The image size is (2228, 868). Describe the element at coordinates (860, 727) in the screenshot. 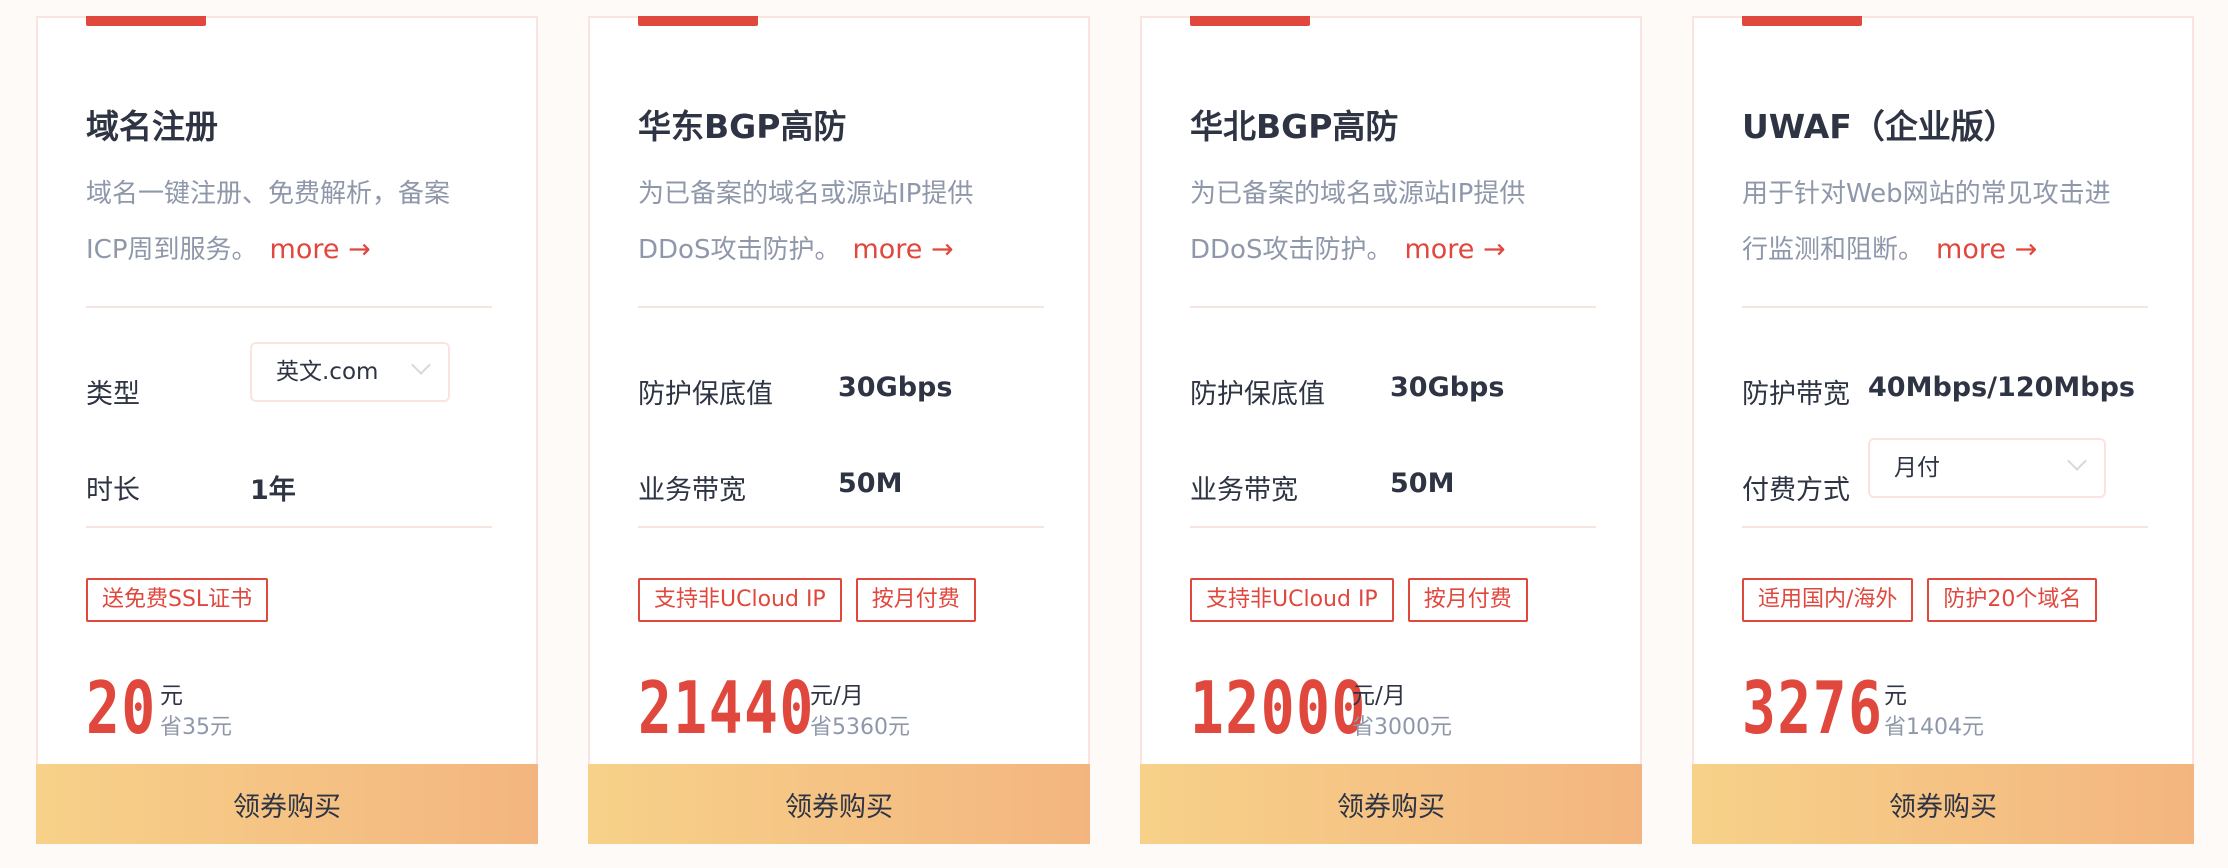

I see `savings-text: 省5360元` at that location.